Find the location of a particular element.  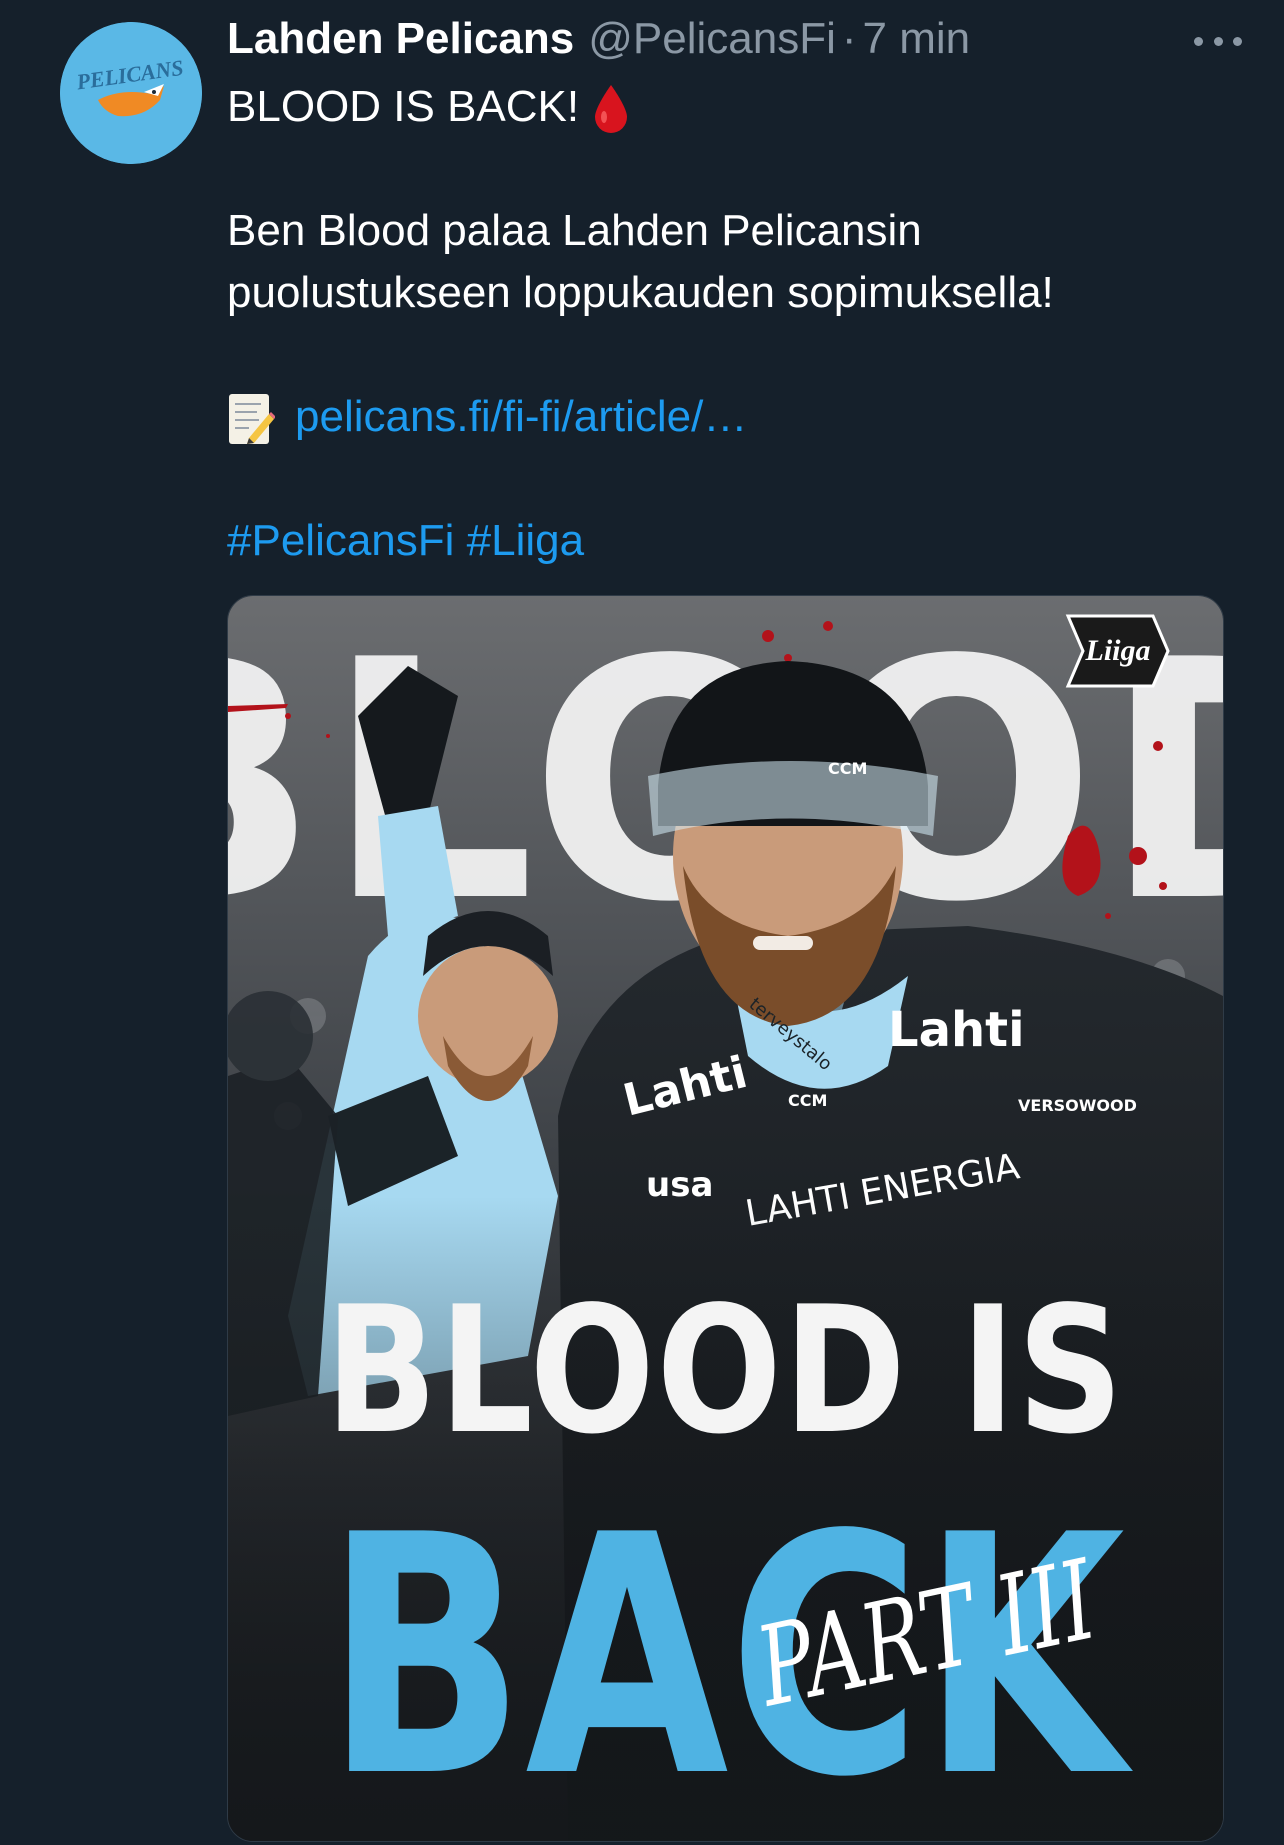

jersey-sponsor-4: VERSOWOOD is located at coordinates (1077, 1105).